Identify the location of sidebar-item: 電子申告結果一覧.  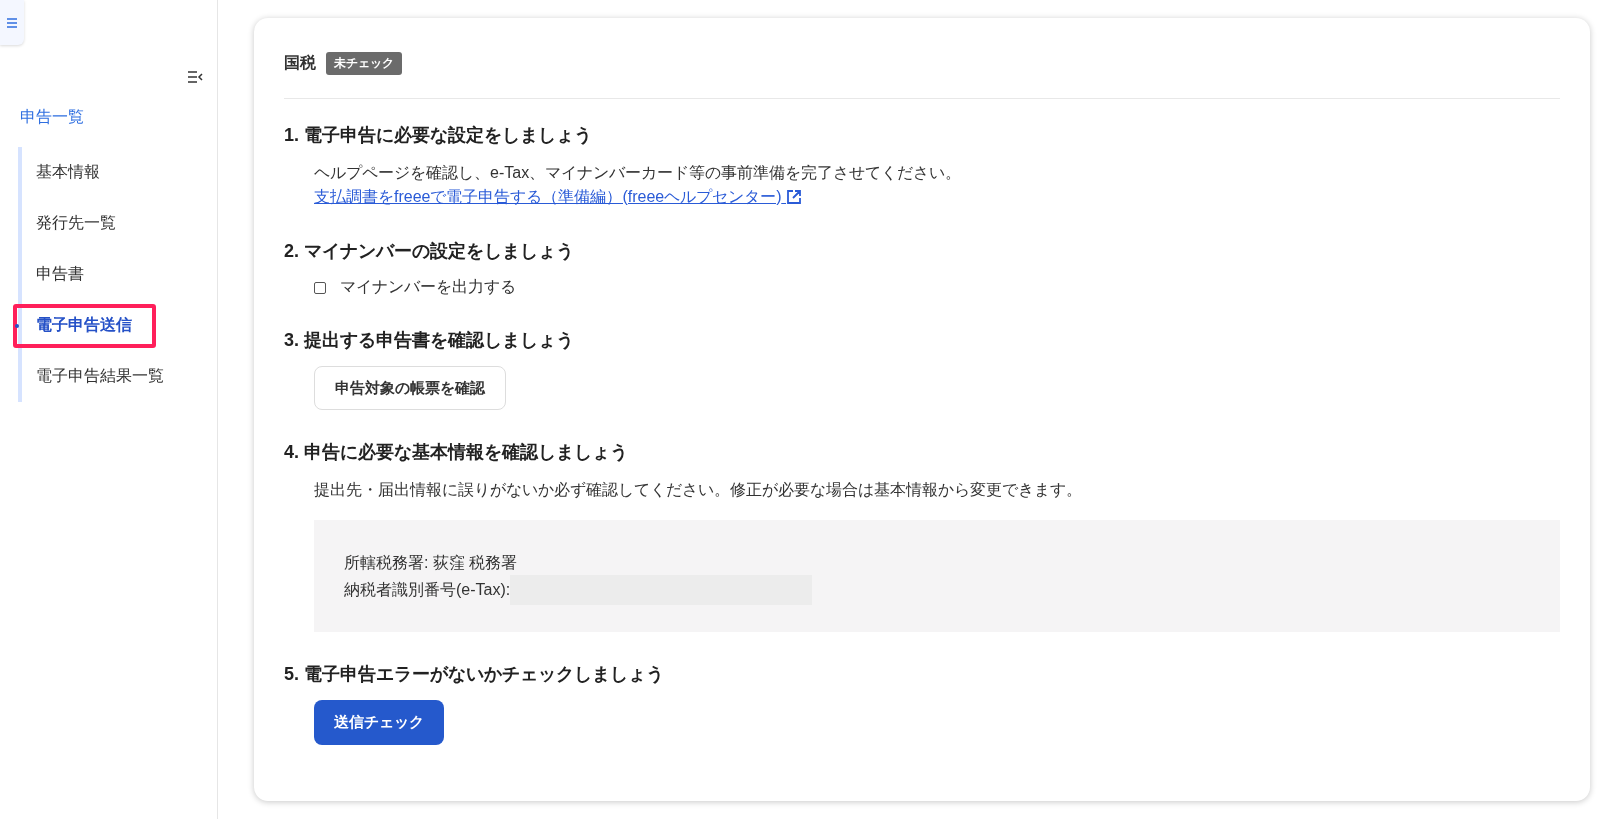
(93, 376).